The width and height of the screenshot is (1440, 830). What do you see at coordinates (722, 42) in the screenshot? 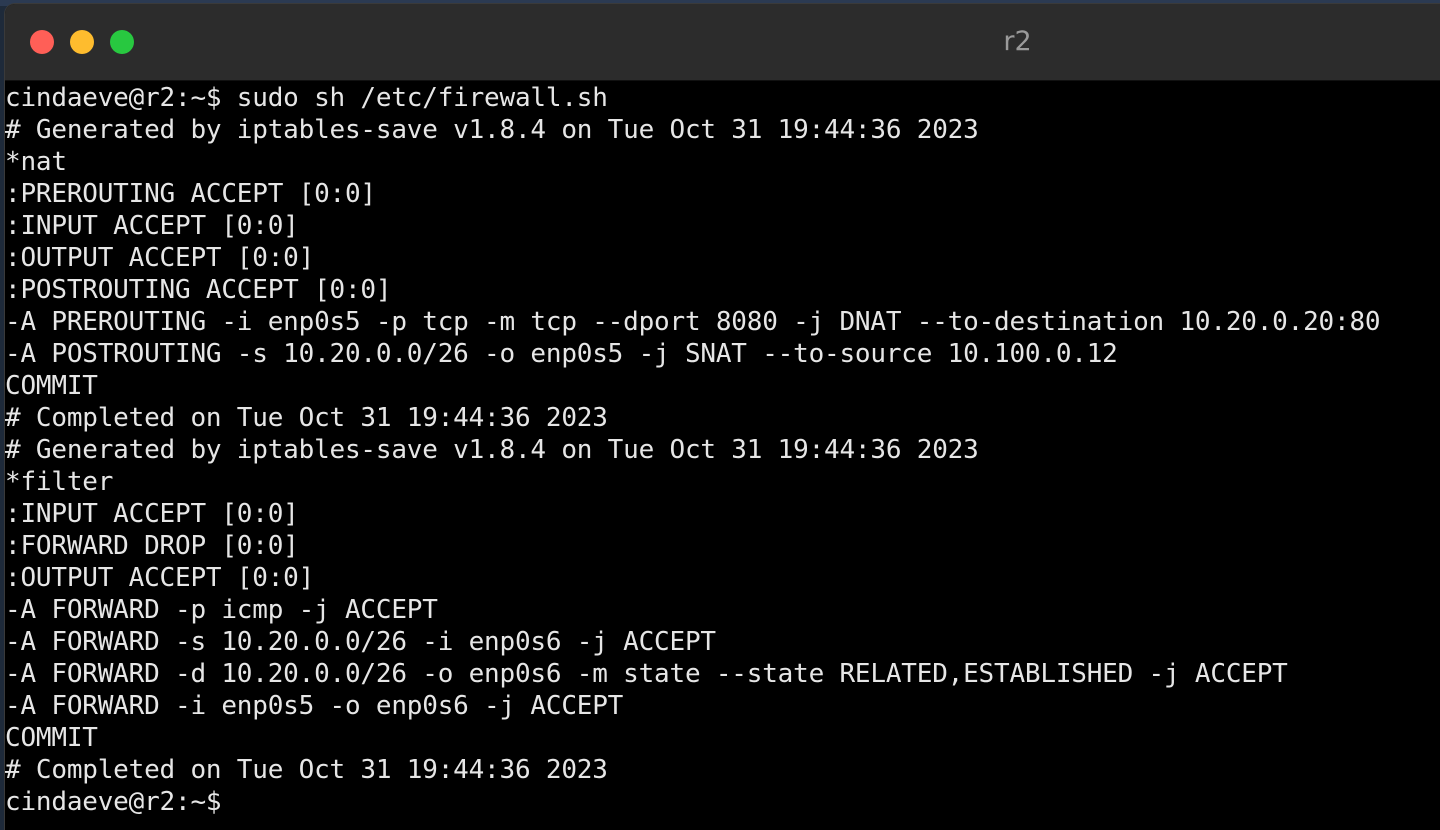
I see `title-bar: r2` at bounding box center [722, 42].